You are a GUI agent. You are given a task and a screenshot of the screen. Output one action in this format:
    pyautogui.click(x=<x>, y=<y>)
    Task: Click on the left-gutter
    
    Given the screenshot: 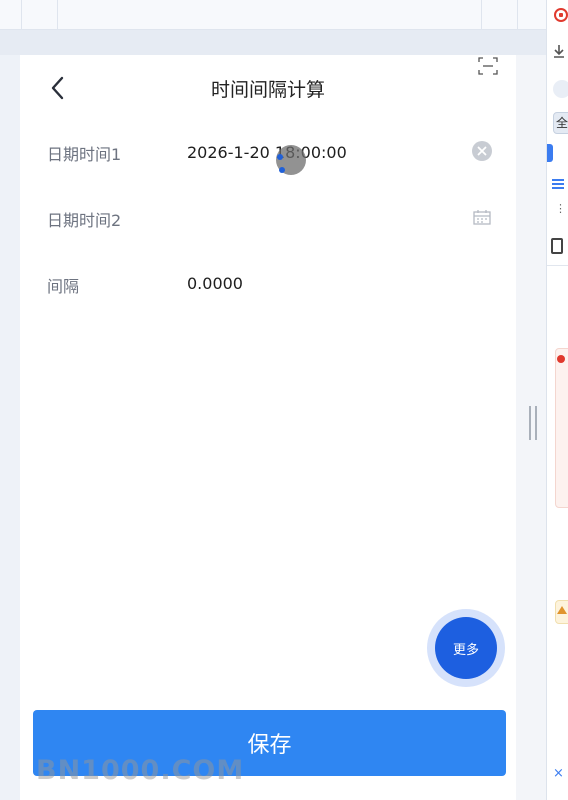 What is the action you would take?
    pyautogui.click(x=10, y=427)
    